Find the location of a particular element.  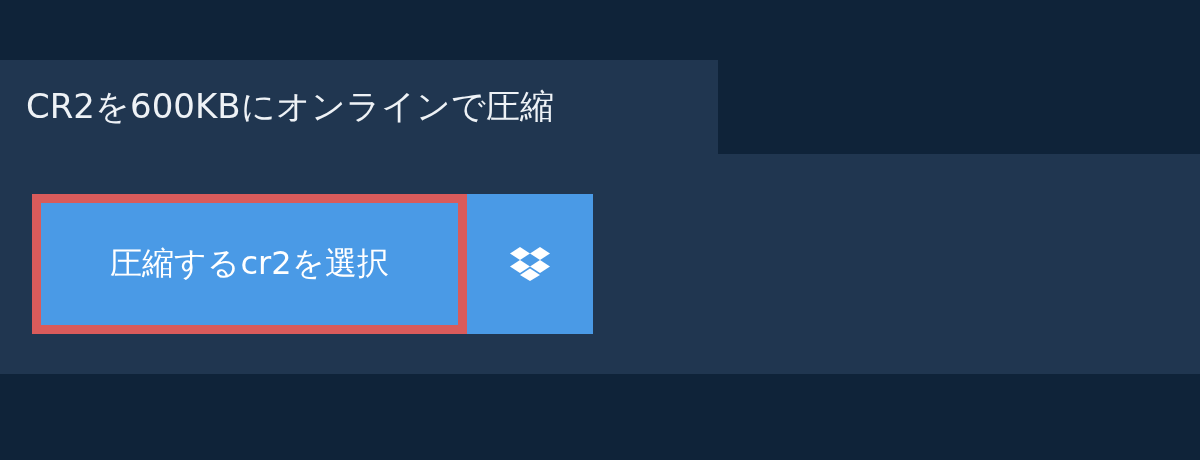

dropbox-icon is located at coordinates (530, 264).